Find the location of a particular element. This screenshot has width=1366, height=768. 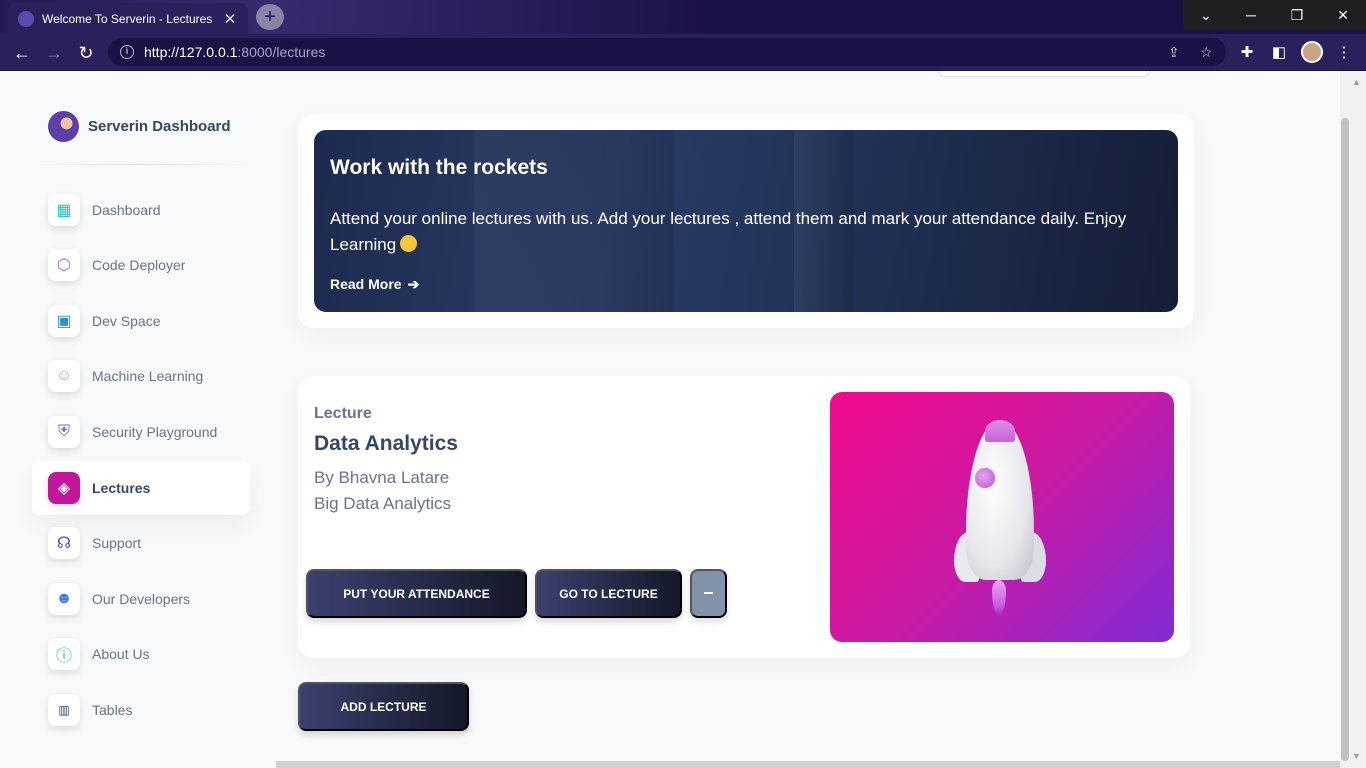

horizontal-scrollbar is located at coordinates (808, 764).